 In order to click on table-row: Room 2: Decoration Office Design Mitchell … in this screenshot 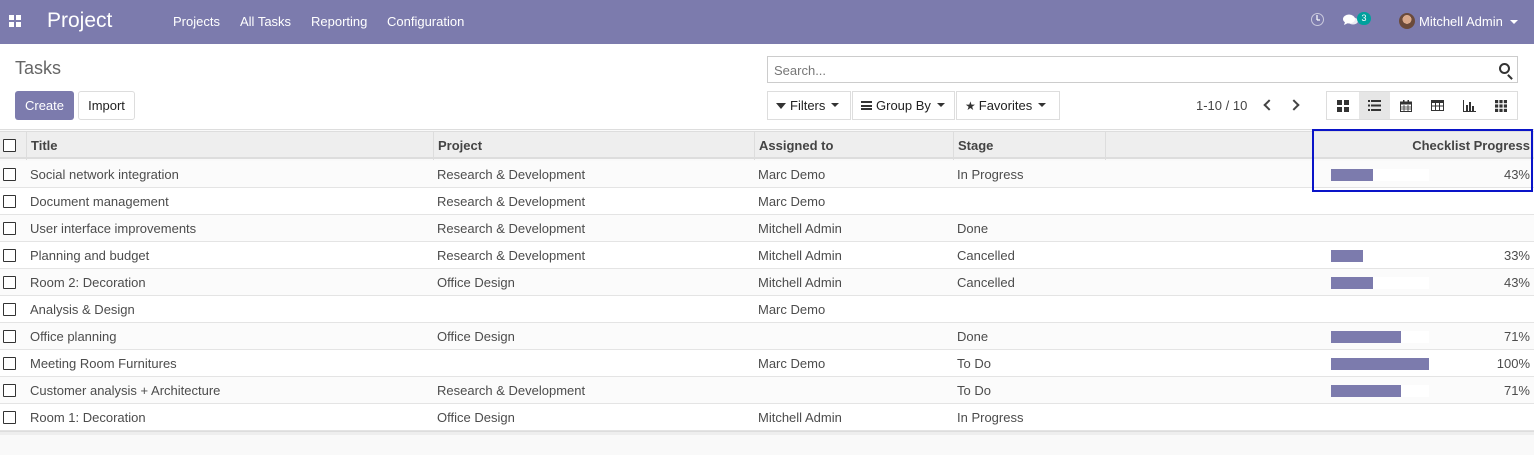, I will do `click(767, 282)`.